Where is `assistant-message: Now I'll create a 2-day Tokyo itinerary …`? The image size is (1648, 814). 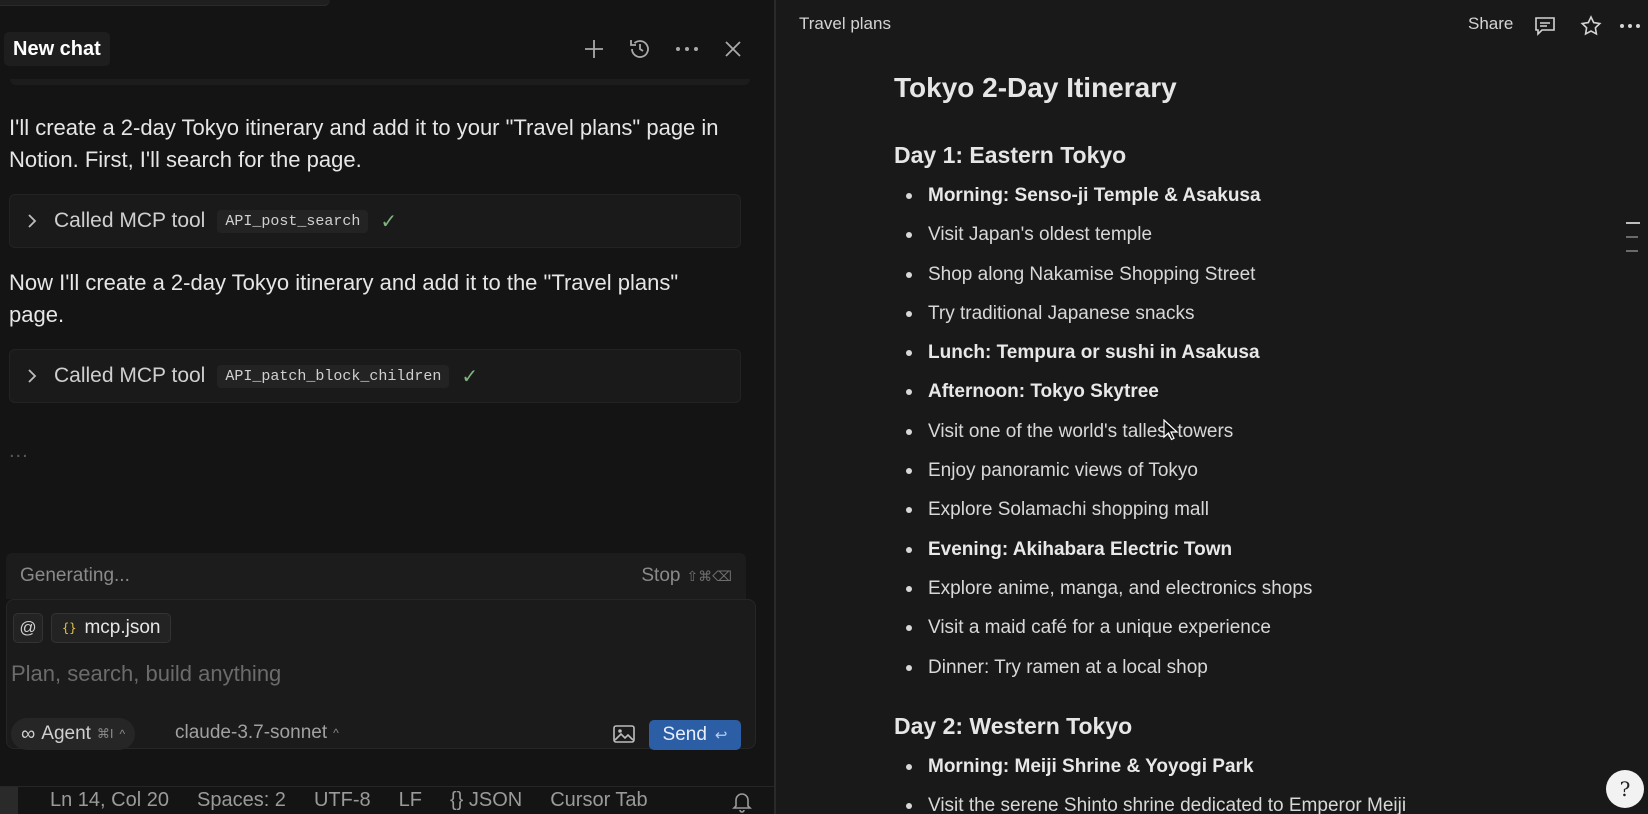 assistant-message: Now I'll create a 2-day Tokyo itinerary … is located at coordinates (344, 298).